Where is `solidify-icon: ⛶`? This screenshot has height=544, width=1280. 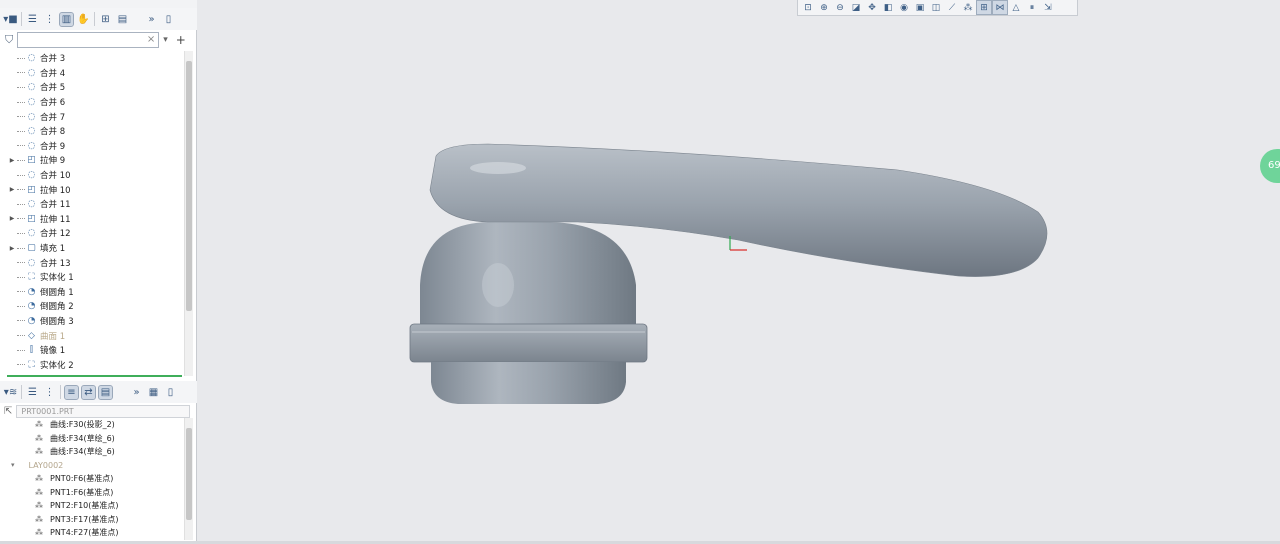 solidify-icon: ⛶ is located at coordinates (31, 277).